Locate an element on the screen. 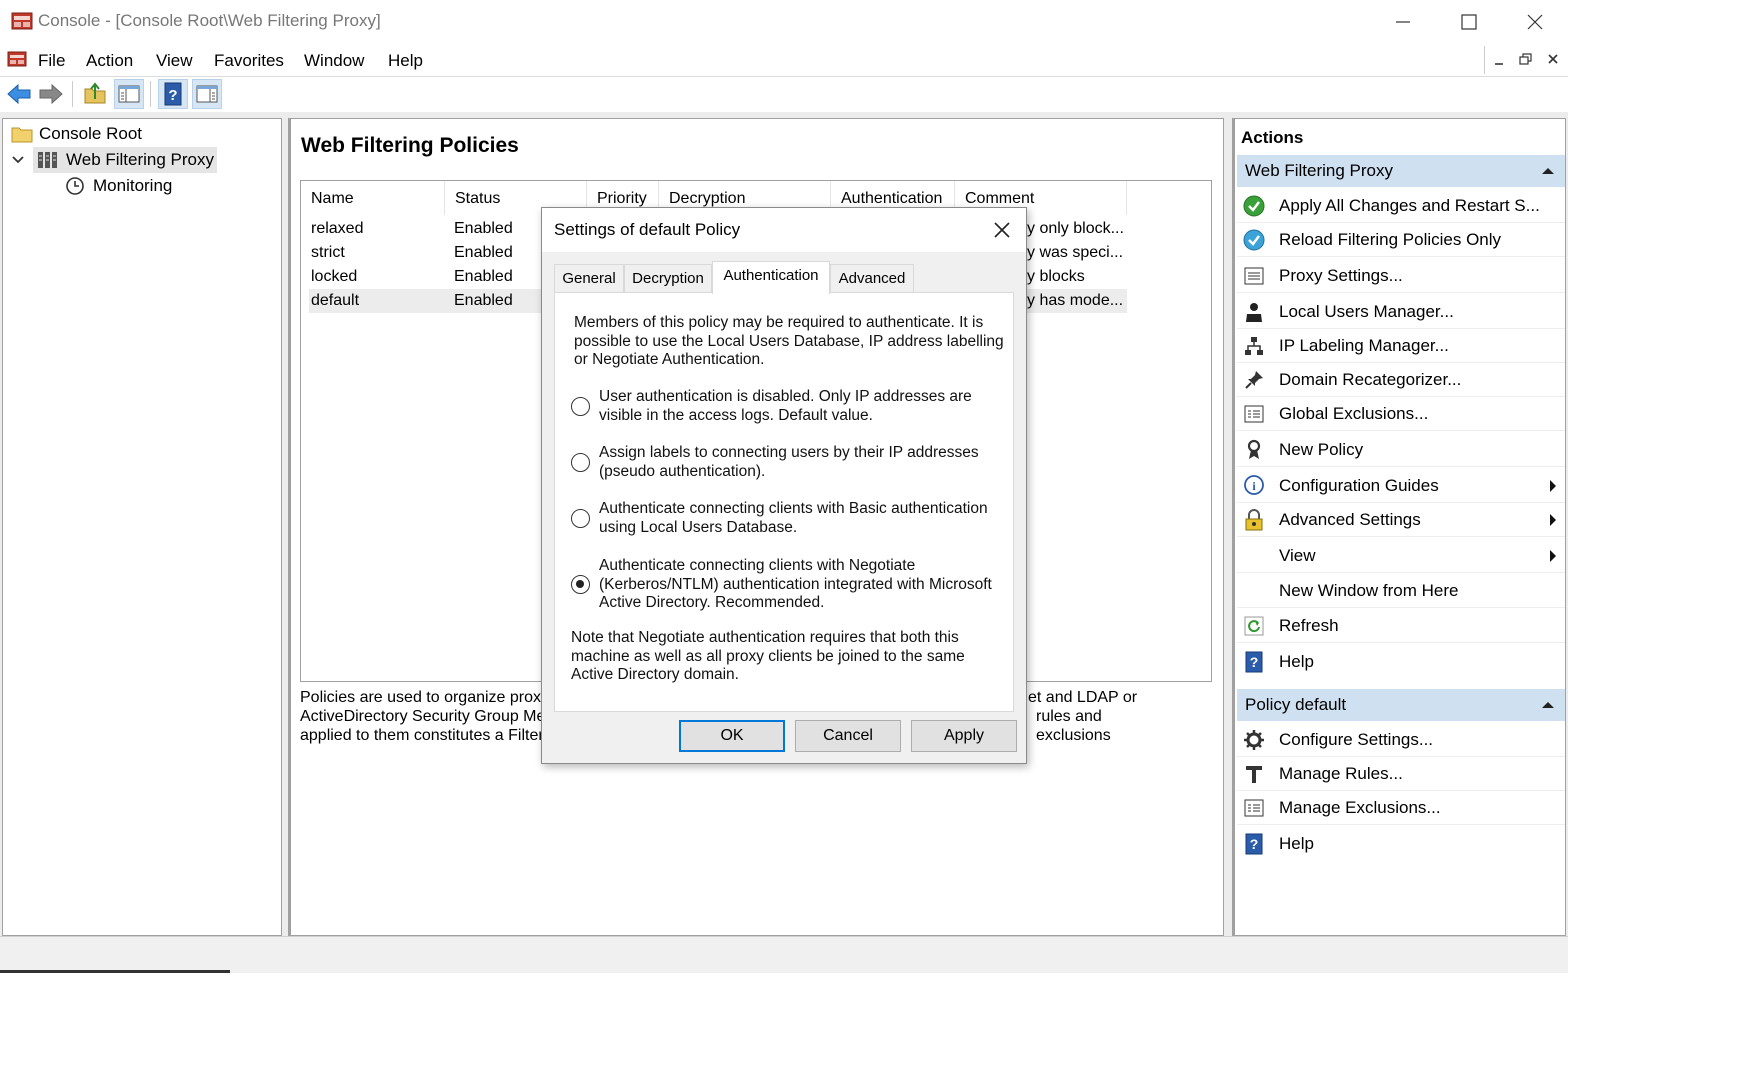  menu-action: Action is located at coordinates (109, 61).